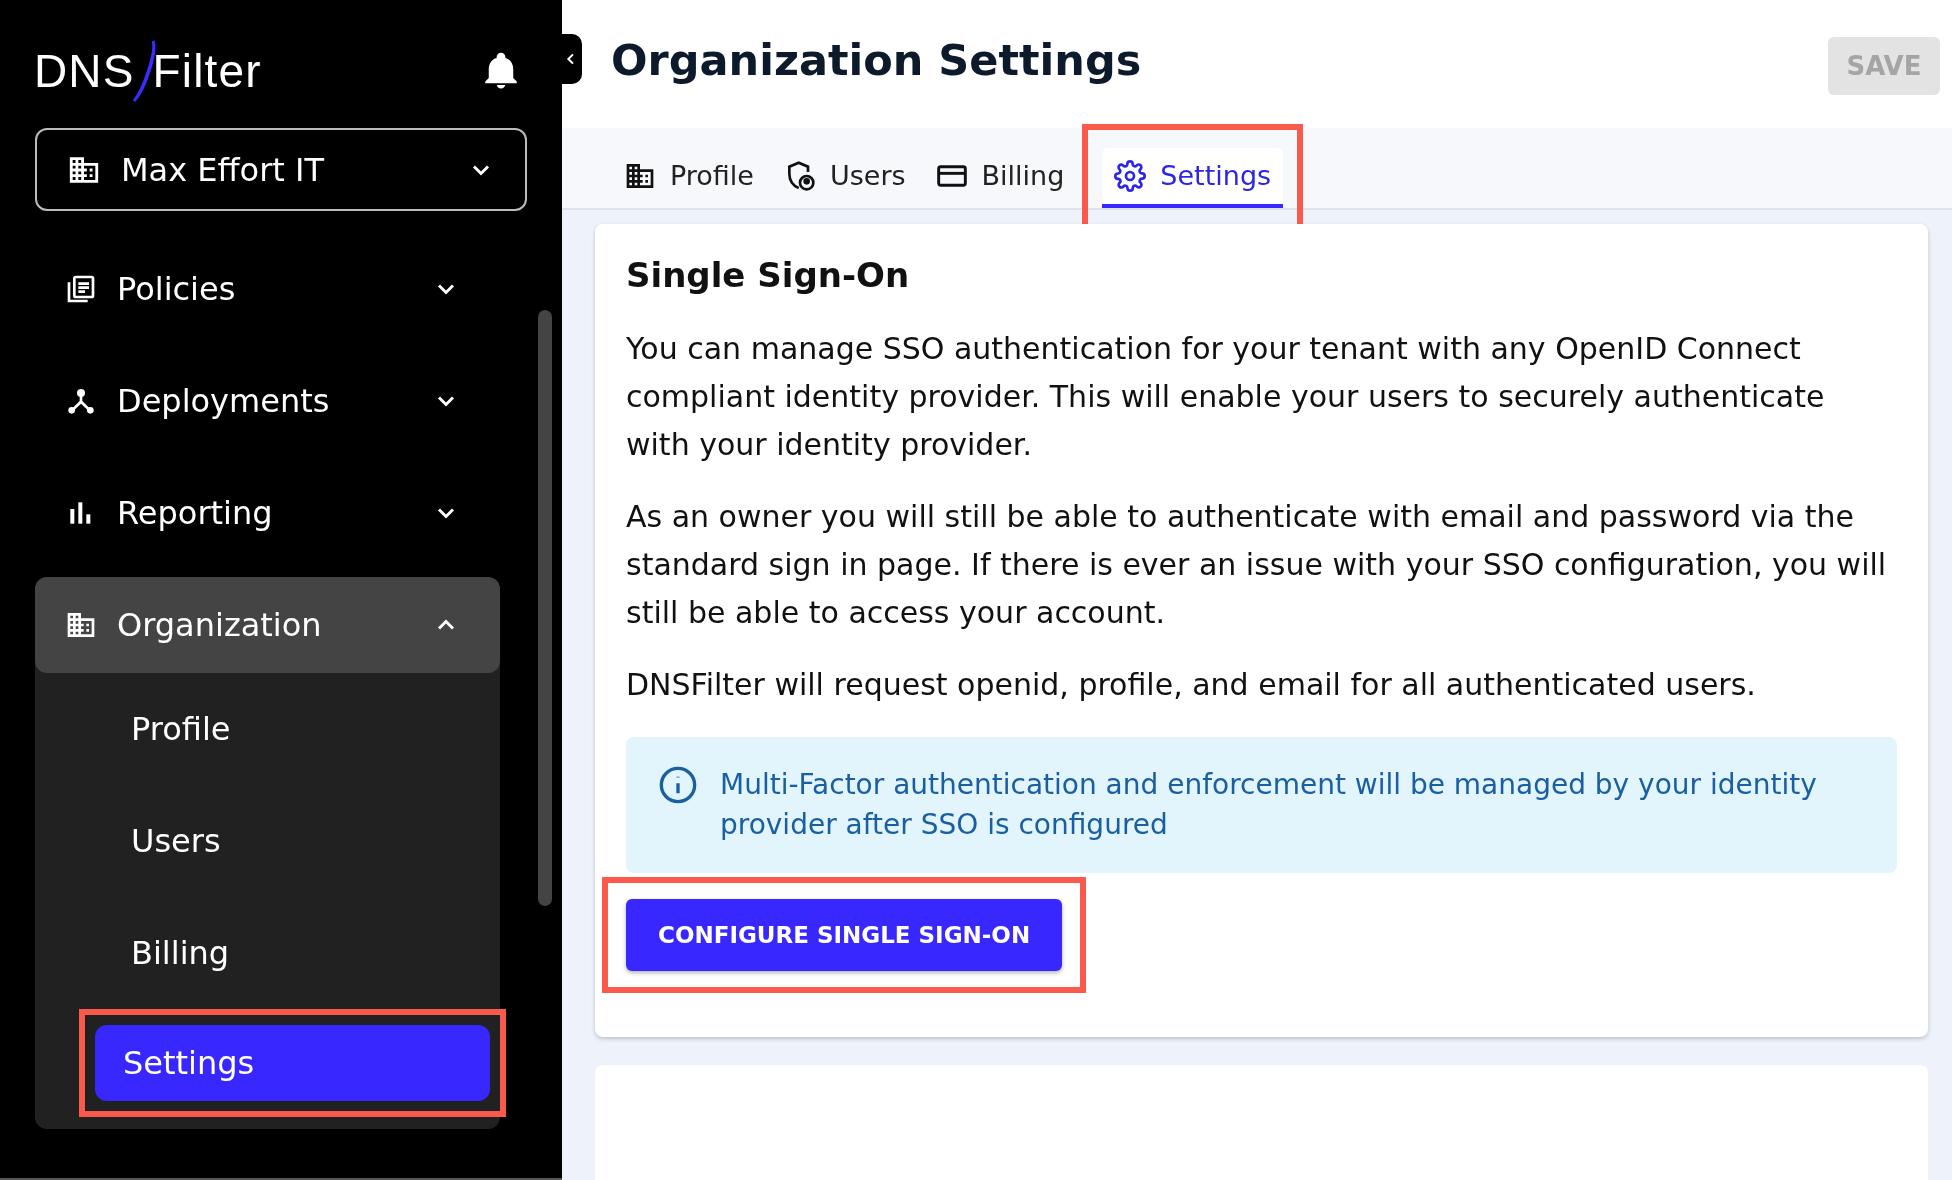 The width and height of the screenshot is (1952, 1180). What do you see at coordinates (844, 178) in the screenshot?
I see `tab: Users` at bounding box center [844, 178].